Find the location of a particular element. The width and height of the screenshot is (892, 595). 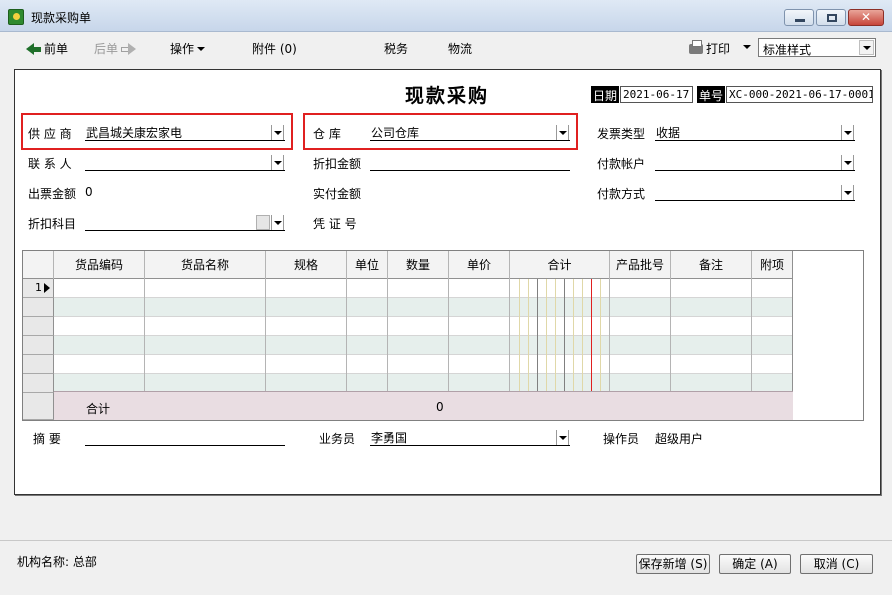

operator-label: 操作员 is located at coordinates (621, 439).